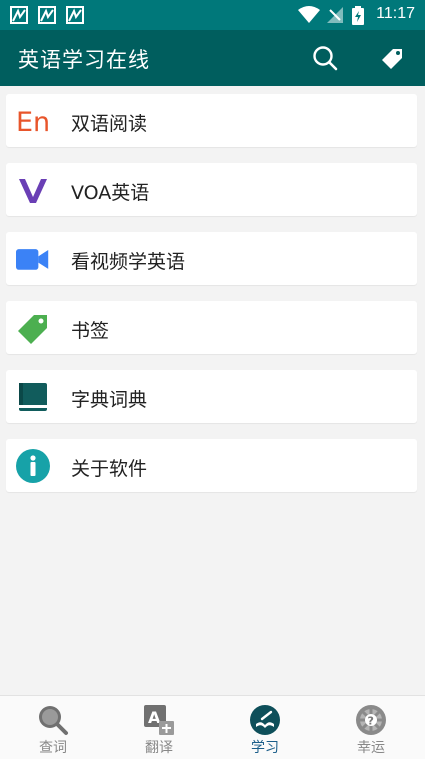  I want to click on menu-item-bookmarks: 书签, so click(211, 327).